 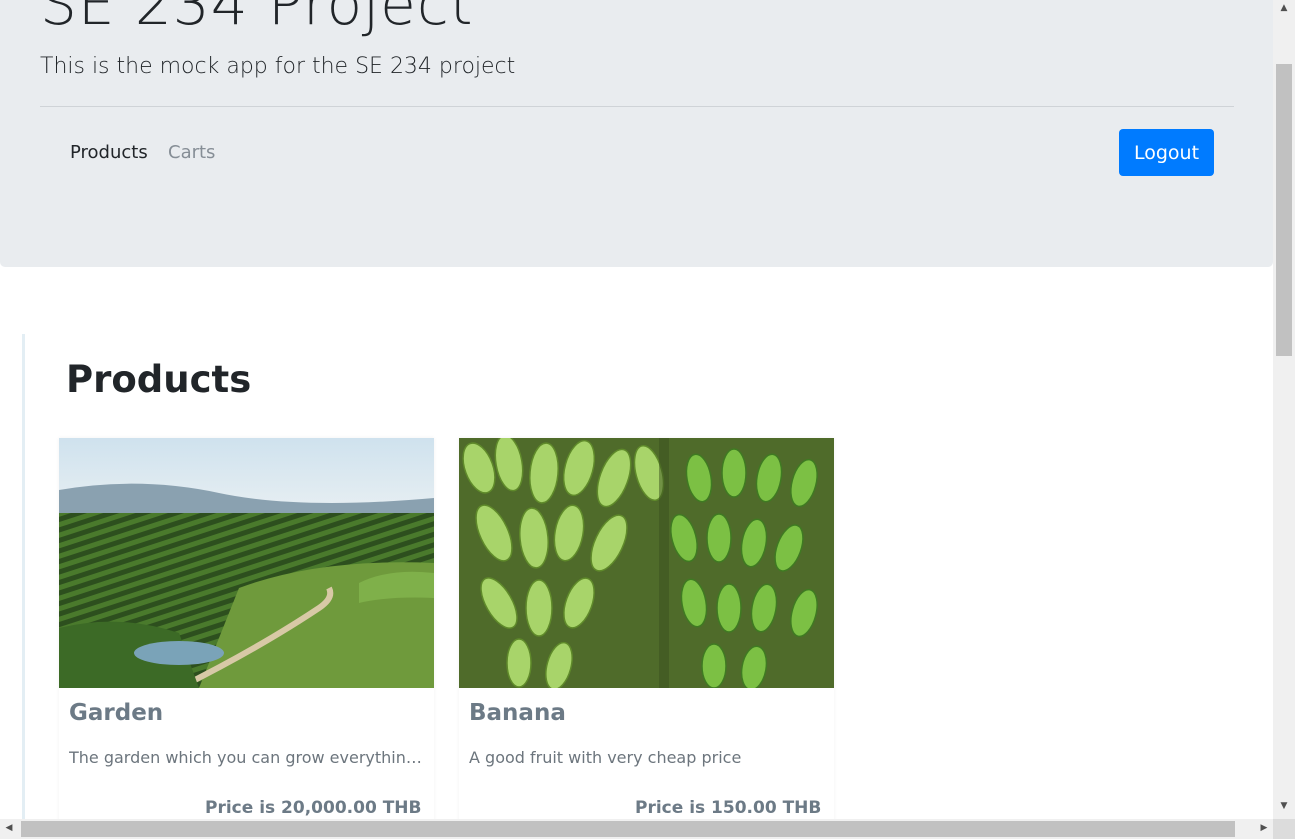 I want to click on scroll-left-icon: ◀, so click(x=9, y=828).